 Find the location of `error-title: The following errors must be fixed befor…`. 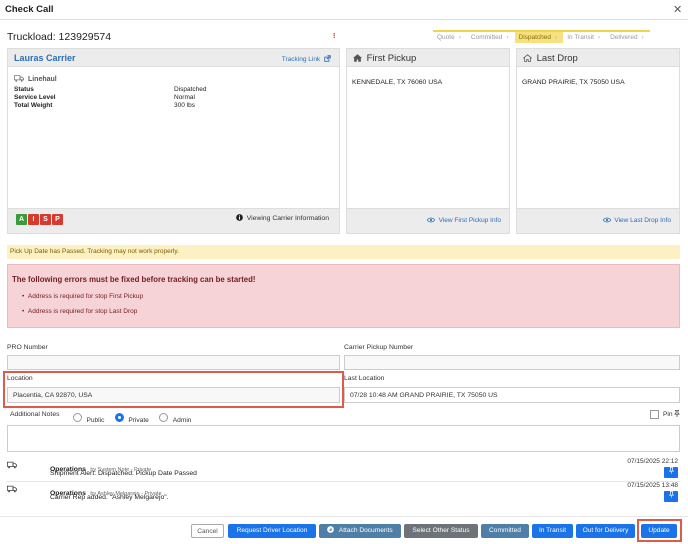

error-title: The following errors must be fixed befor… is located at coordinates (134, 279).